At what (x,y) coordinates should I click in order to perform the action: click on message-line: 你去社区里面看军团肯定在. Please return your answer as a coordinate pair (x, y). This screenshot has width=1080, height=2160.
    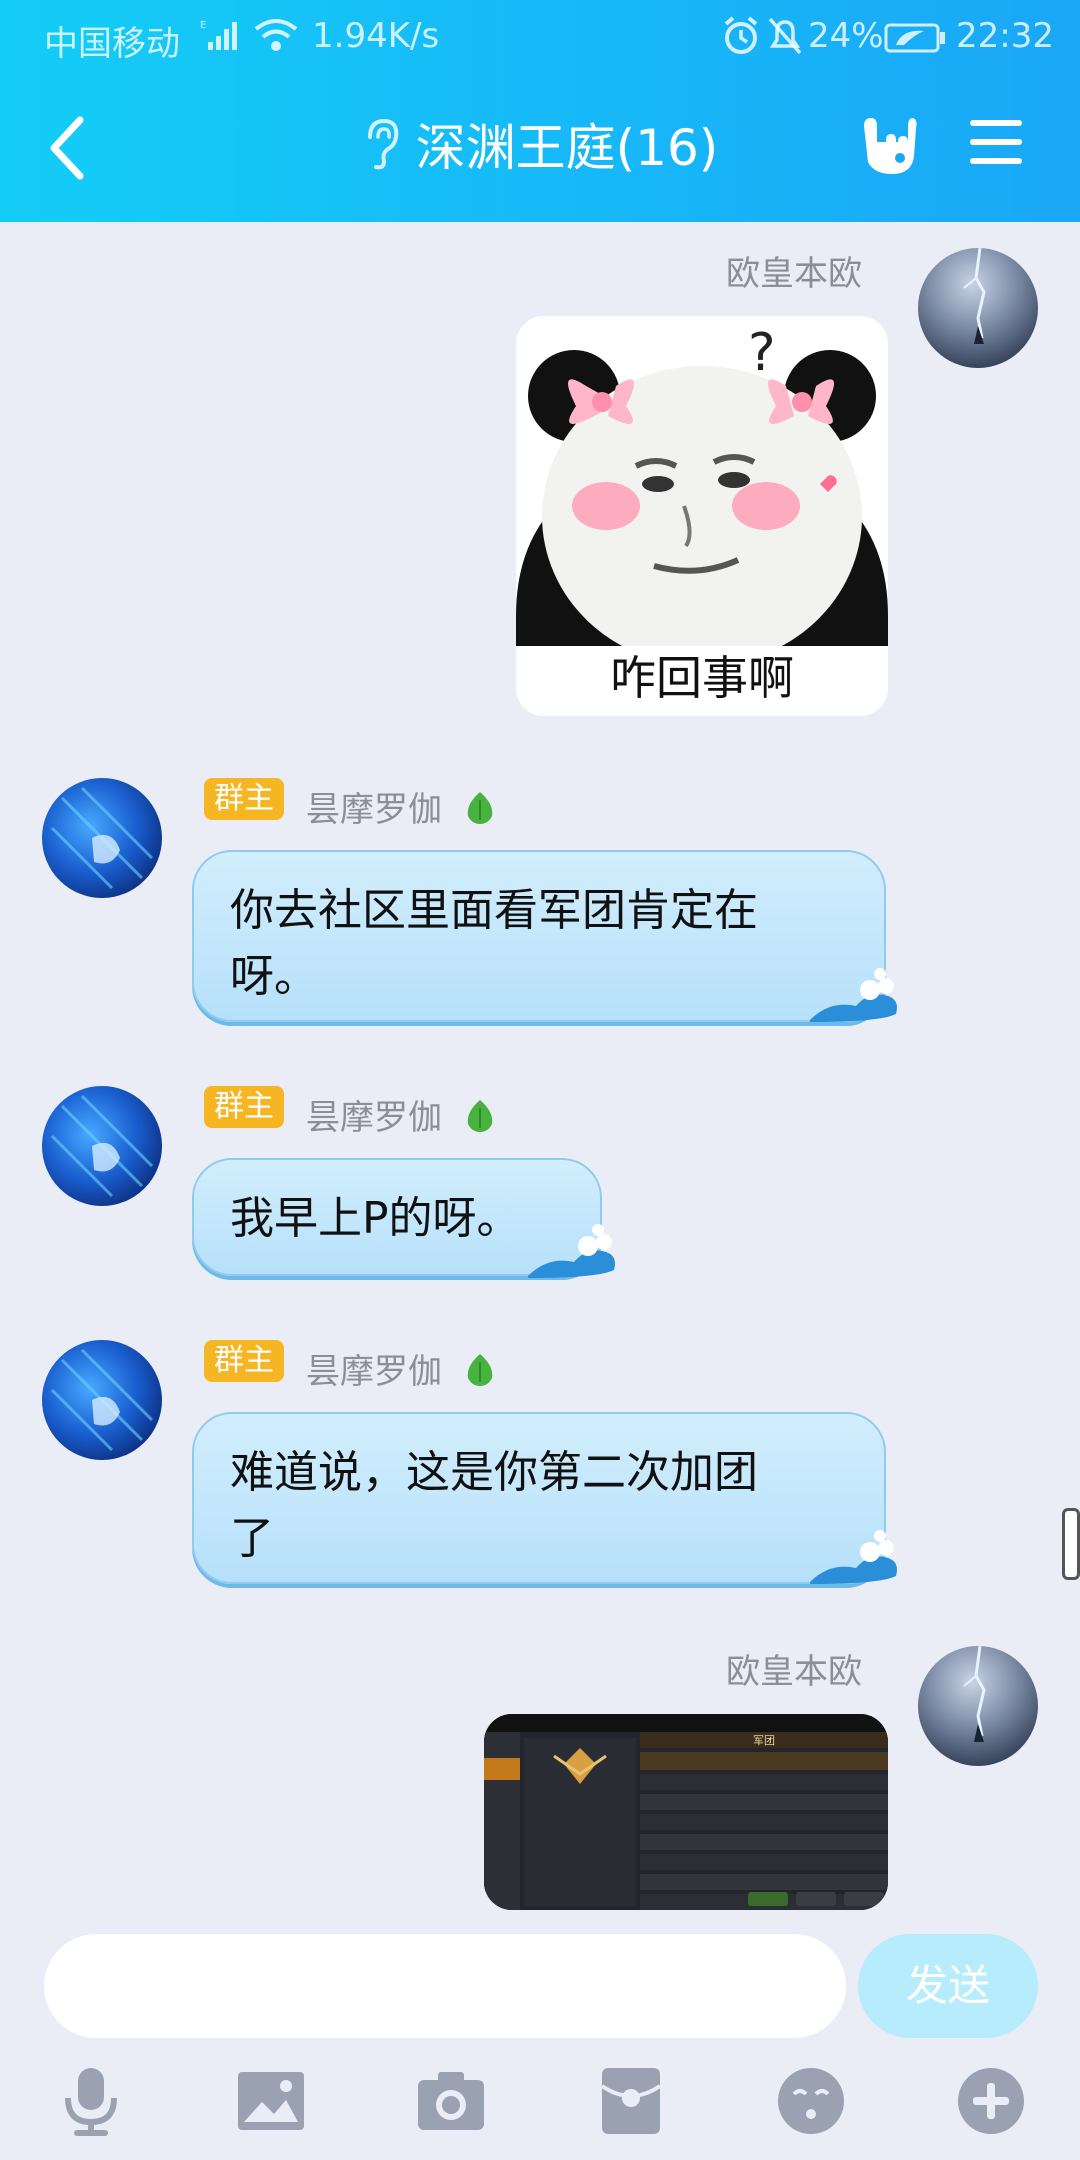
    Looking at the image, I should click on (494, 910).